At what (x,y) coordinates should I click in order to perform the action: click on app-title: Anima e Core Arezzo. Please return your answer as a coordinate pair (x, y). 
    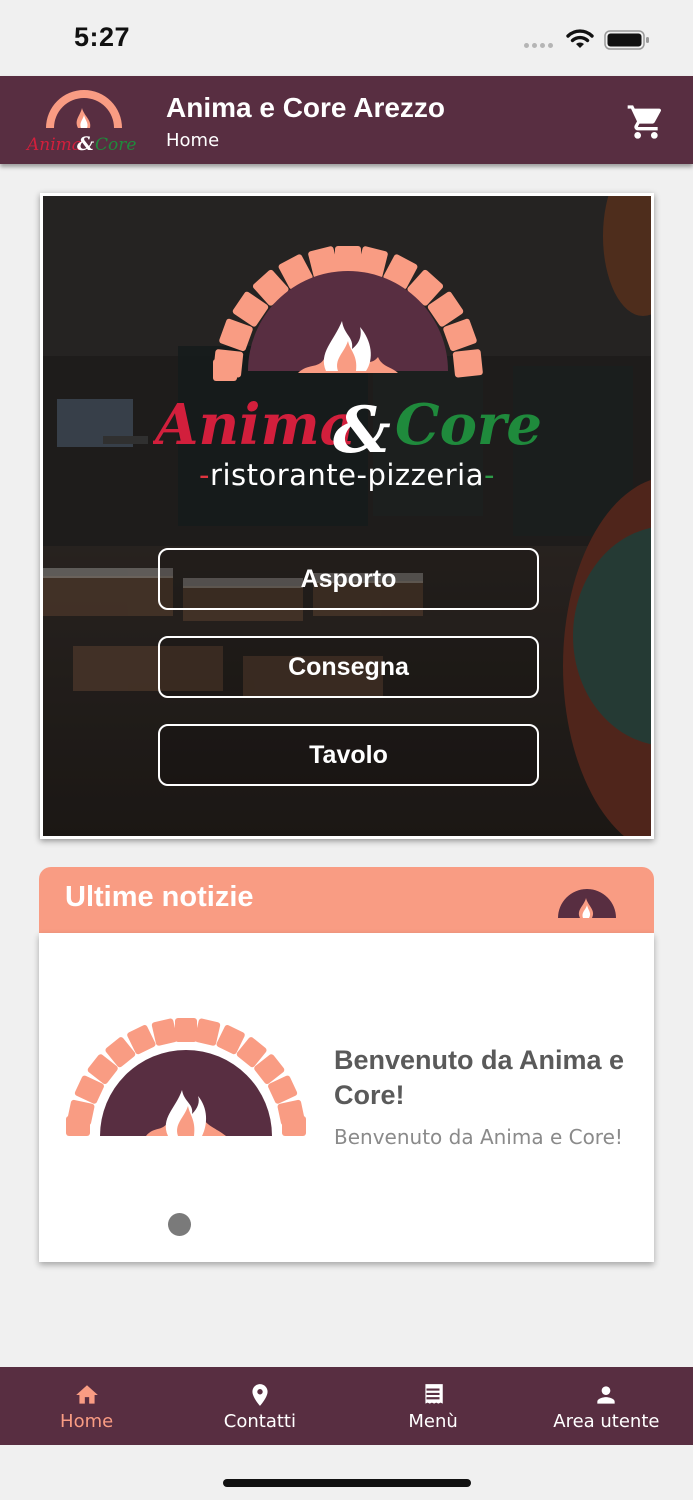
    Looking at the image, I should click on (306, 107).